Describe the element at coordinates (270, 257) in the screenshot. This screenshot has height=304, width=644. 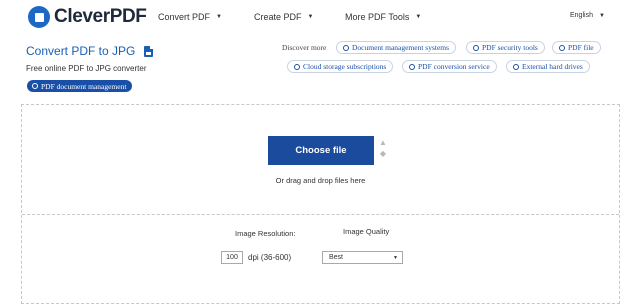
I see `dpi-unit-label: dpi (36-600)` at that location.